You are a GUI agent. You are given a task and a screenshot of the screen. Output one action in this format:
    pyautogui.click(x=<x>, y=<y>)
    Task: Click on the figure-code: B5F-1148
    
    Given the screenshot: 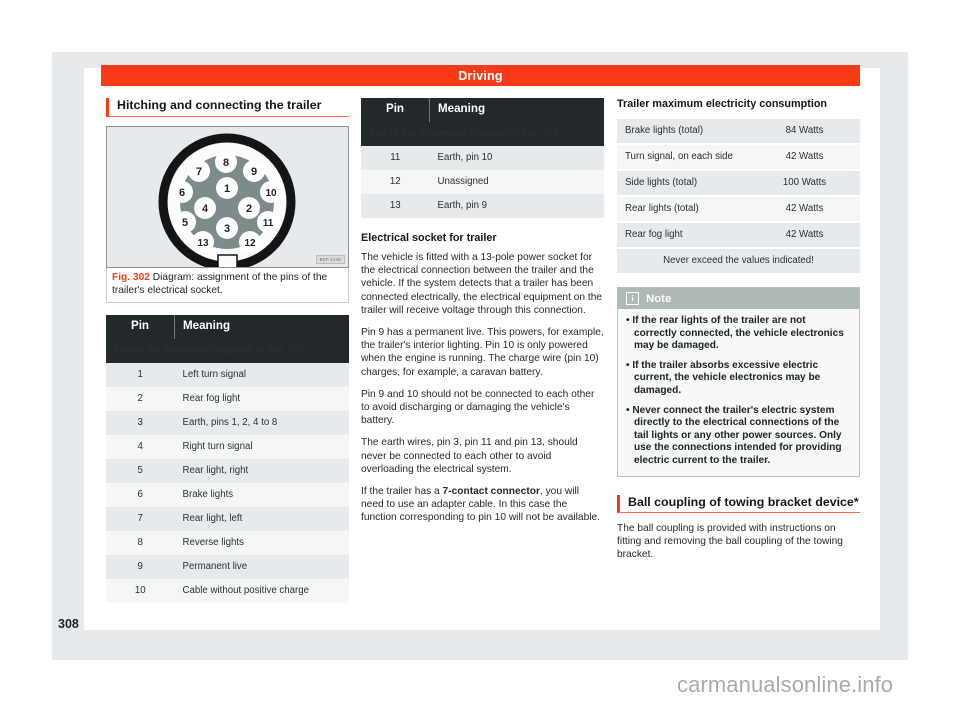 What is the action you would take?
    pyautogui.click(x=330, y=259)
    